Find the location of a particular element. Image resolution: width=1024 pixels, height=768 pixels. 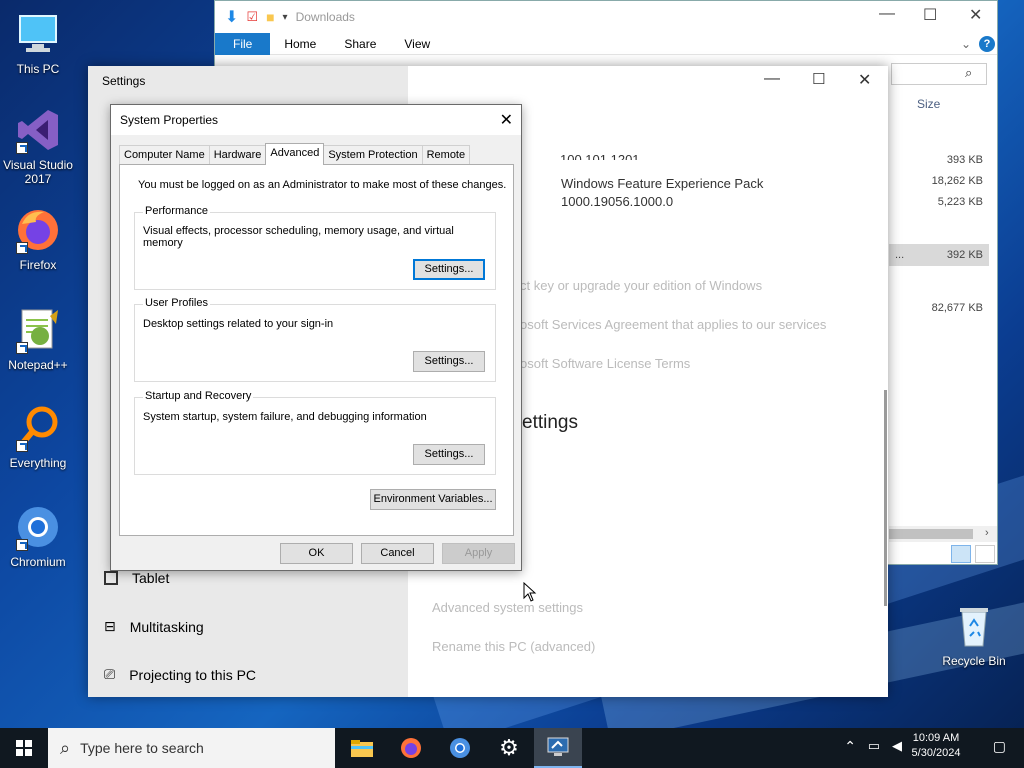

clock-date: 5/30/2024 is located at coordinates (936, 753).